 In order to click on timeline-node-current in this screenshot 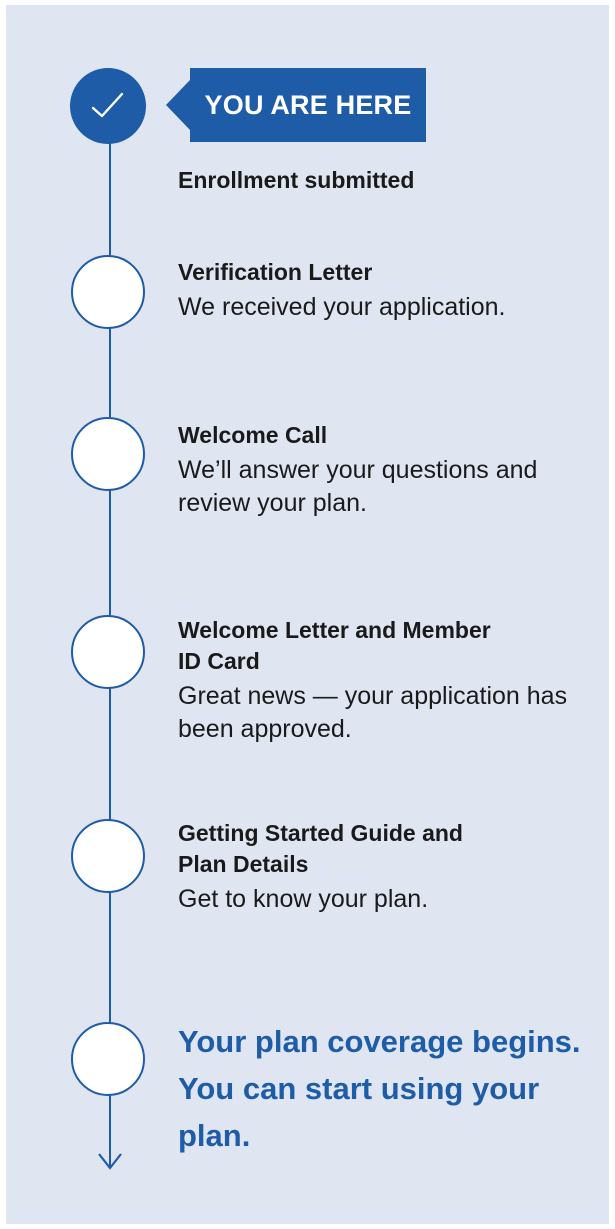, I will do `click(108, 106)`.